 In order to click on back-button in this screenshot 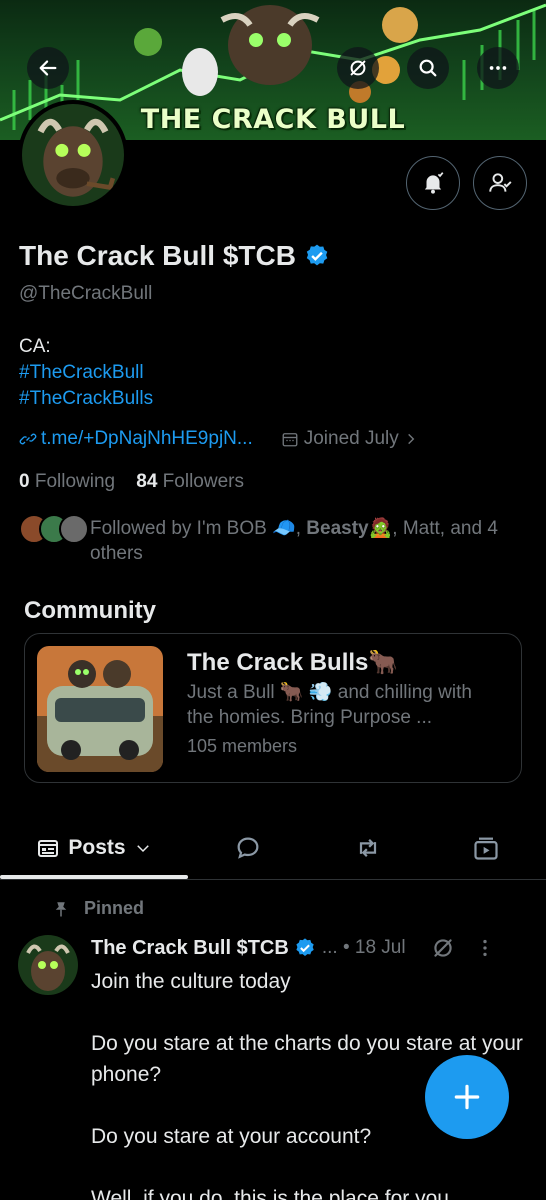, I will do `click(48, 68)`.